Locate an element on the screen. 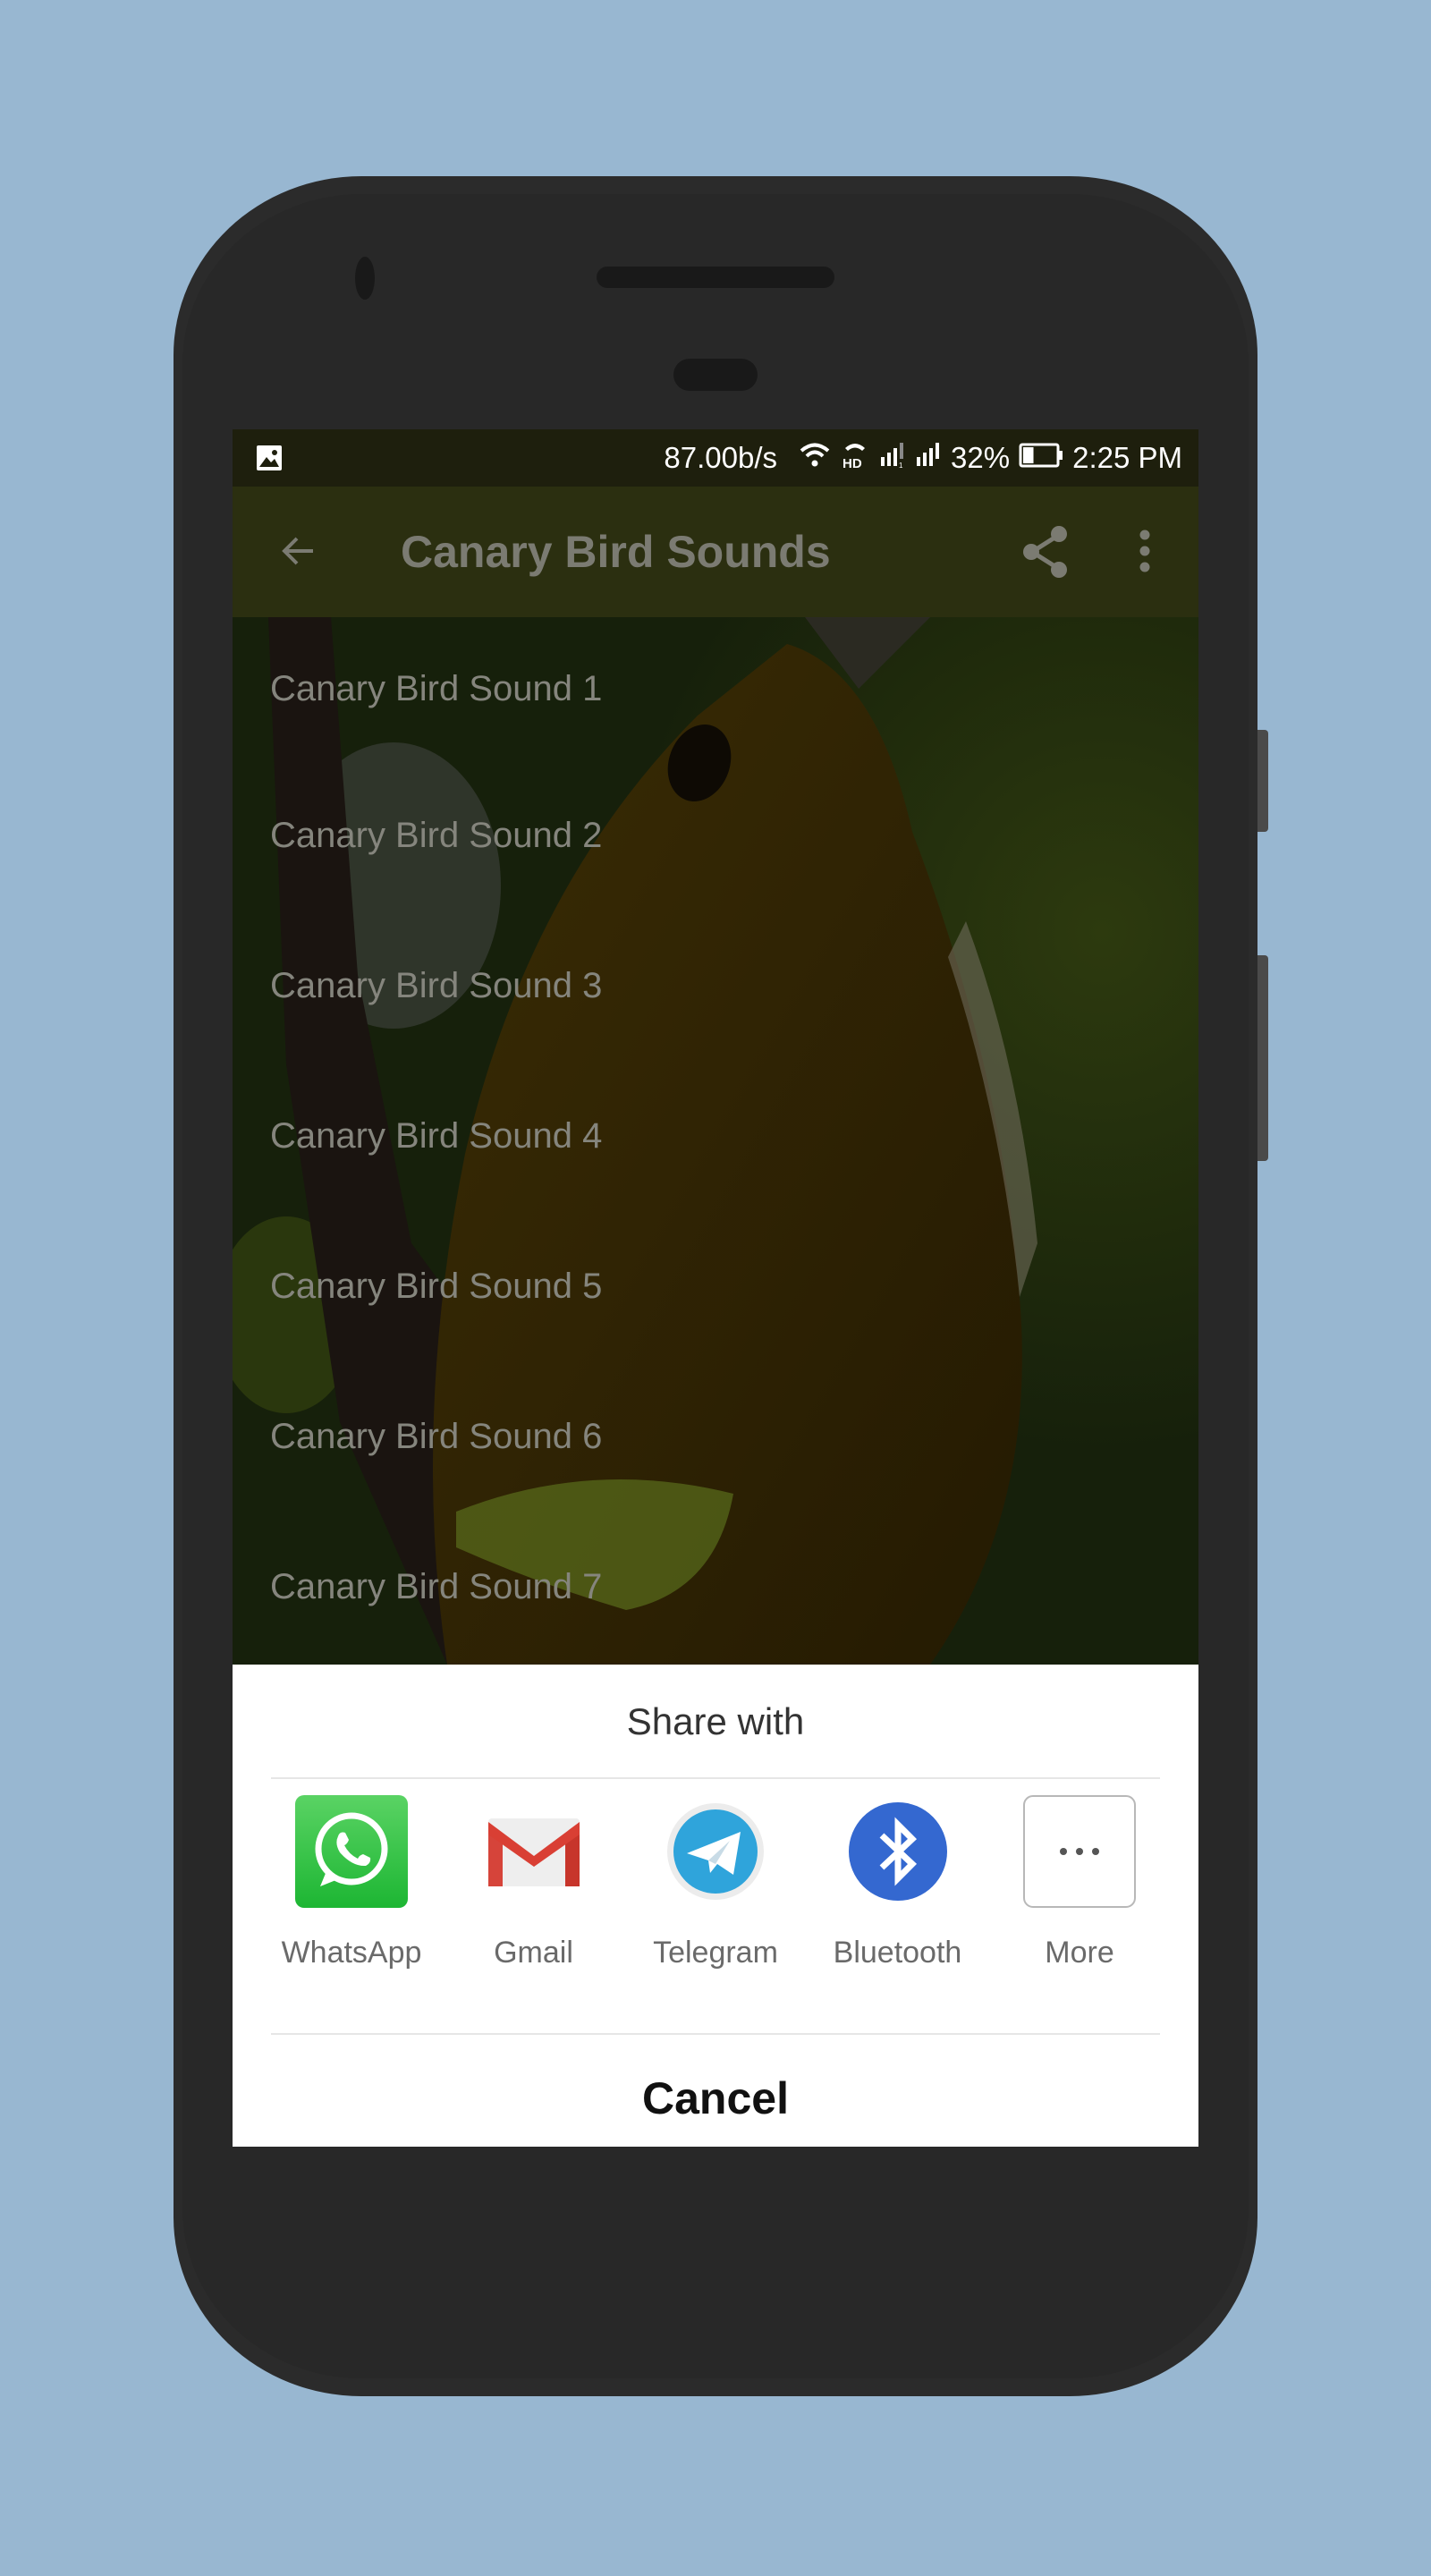 The width and height of the screenshot is (1431, 2576). list-item-label: Canary Bird Sound 6 is located at coordinates (437, 1436).